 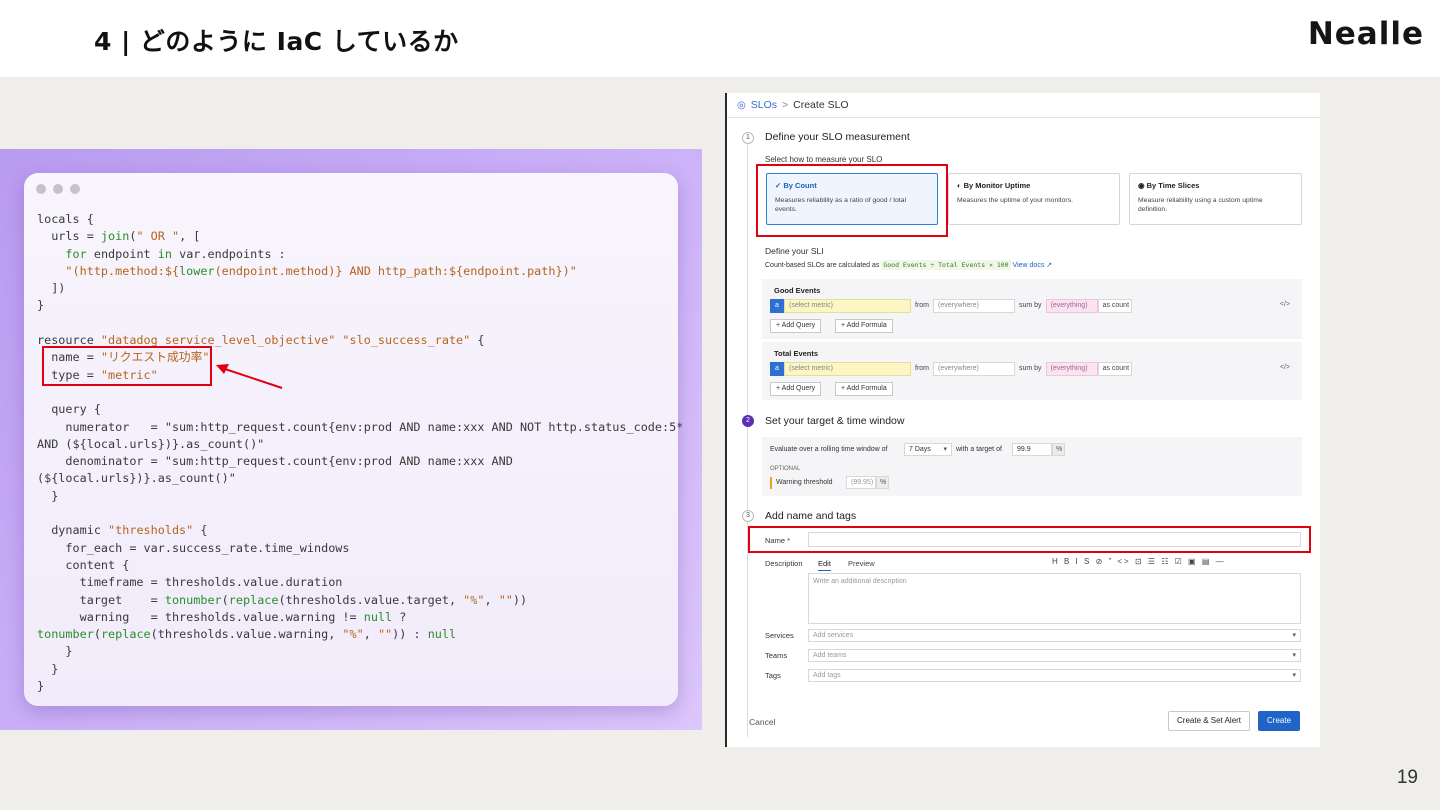 I want to click on code-line: ]), so click(x=51, y=288).